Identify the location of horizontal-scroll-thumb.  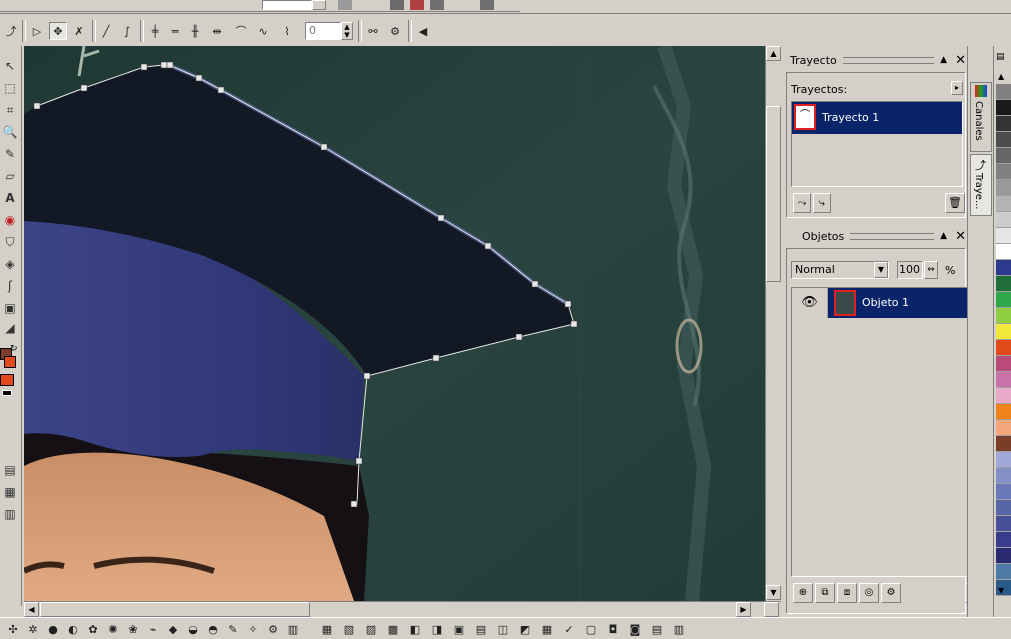
(175, 609).